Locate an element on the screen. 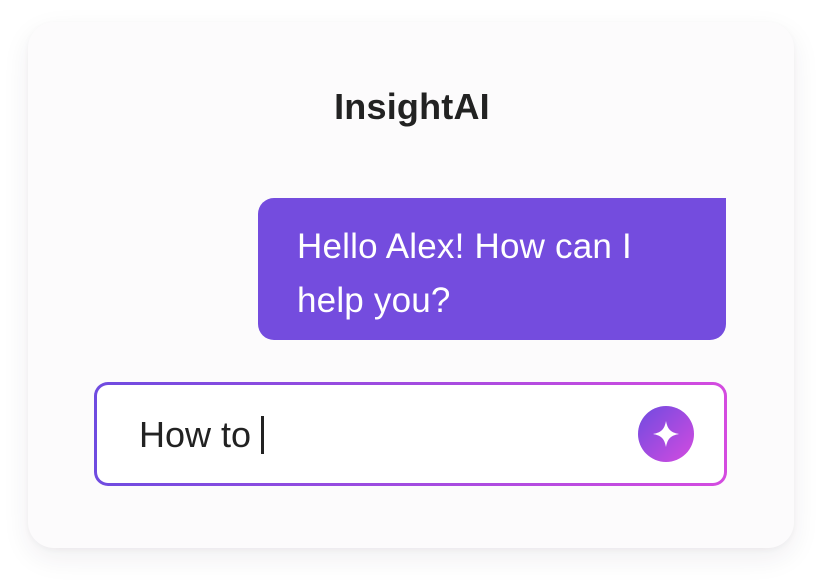 Image resolution: width=824 pixels, height=584 pixels. send-button is located at coordinates (666, 434).